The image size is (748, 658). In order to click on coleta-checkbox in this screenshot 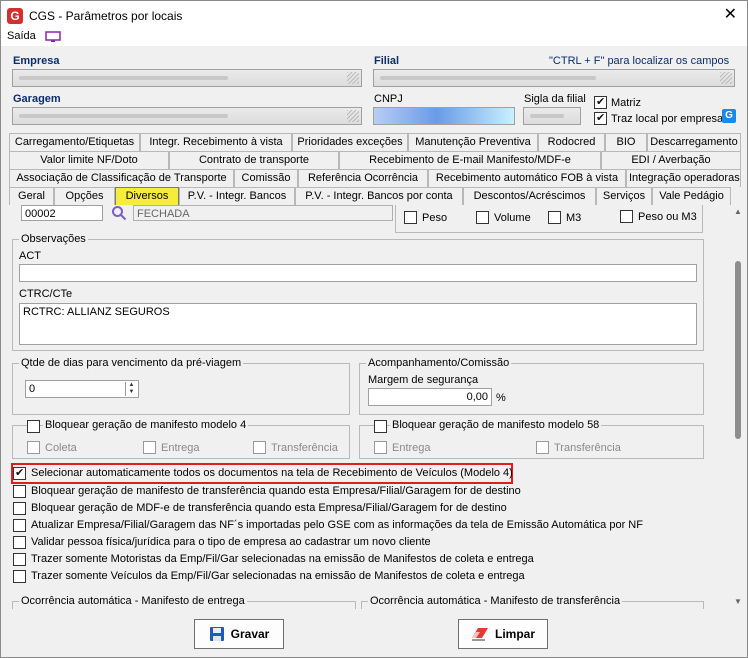, I will do `click(33, 447)`.